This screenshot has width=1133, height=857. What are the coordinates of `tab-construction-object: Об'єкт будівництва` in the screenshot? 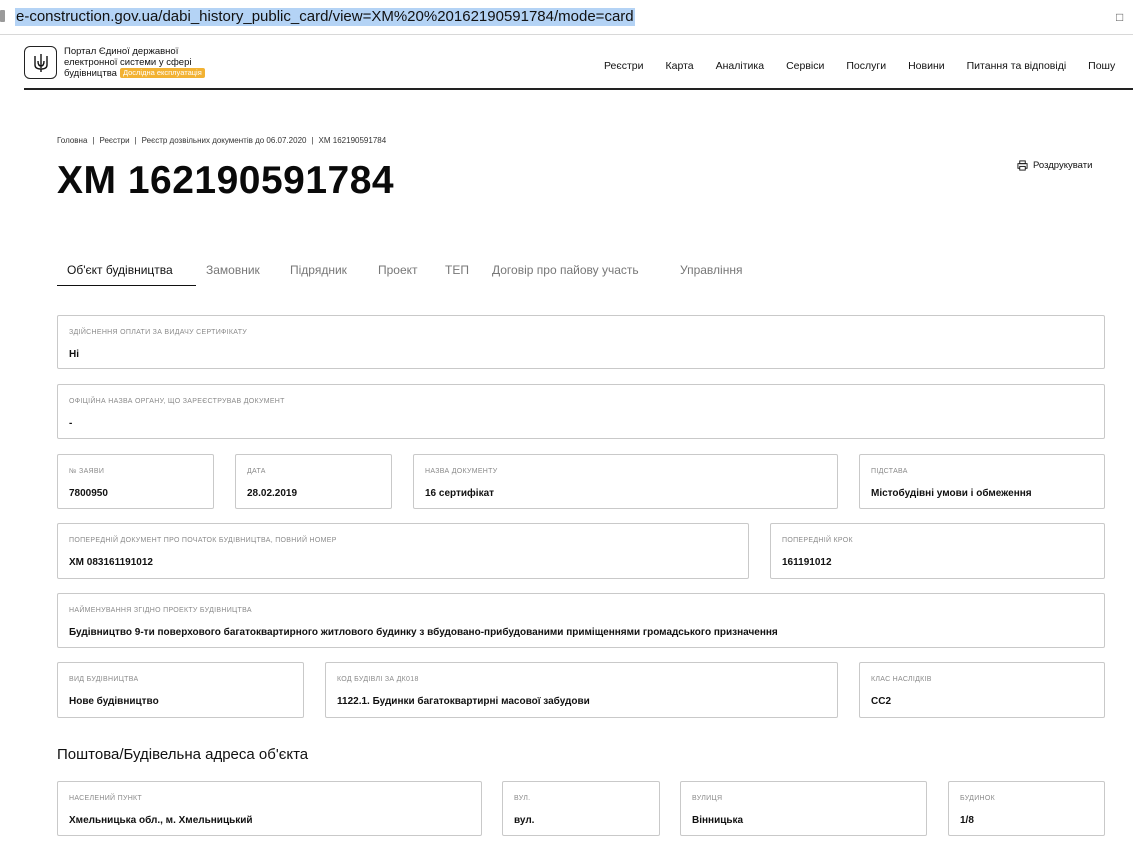 It's located at (126, 271).